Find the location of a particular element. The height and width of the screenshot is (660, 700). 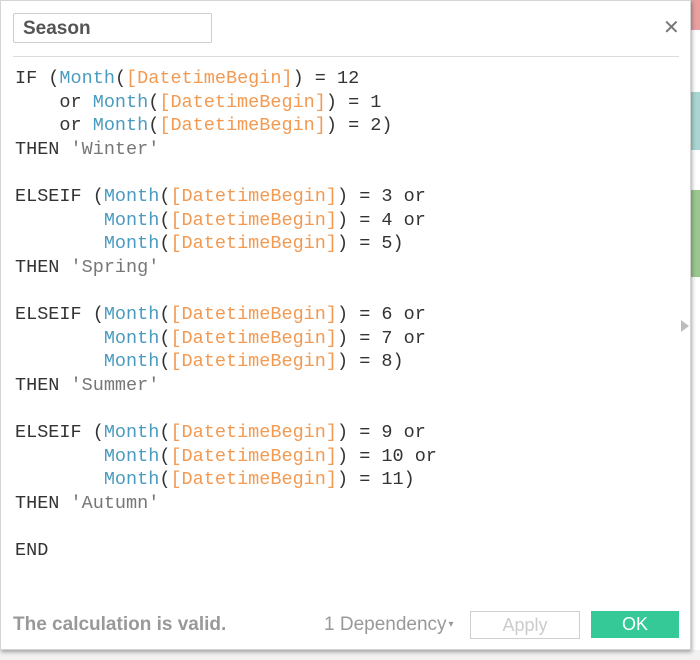

code-line: or Month([DatetimeBegin]) = 2) is located at coordinates (226, 126).